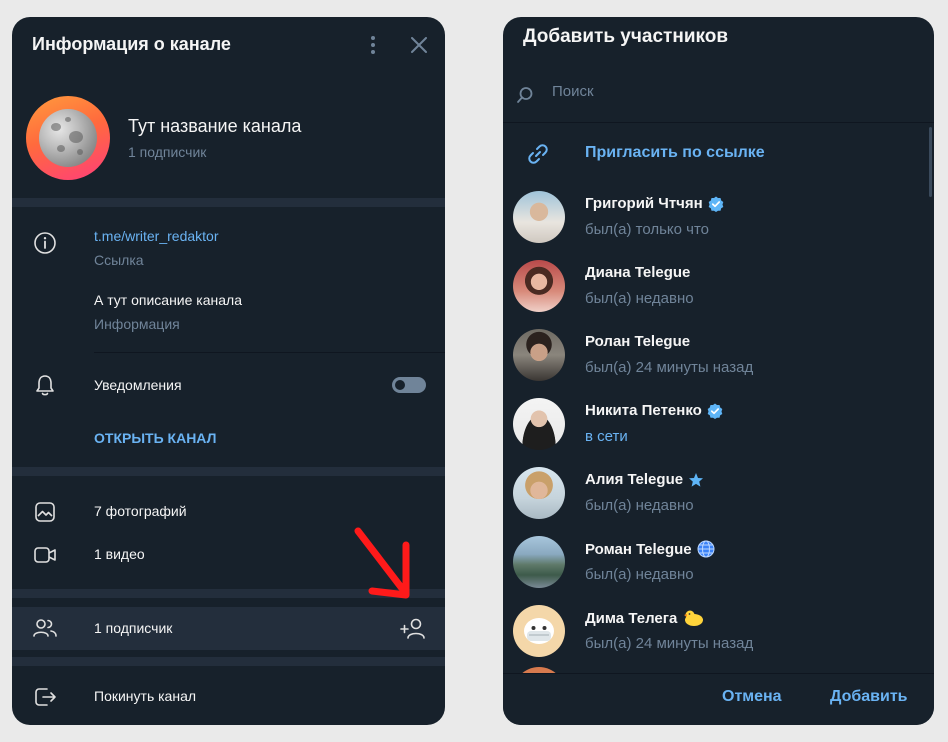 This screenshot has width=948, height=742. What do you see at coordinates (138, 385) in the screenshot?
I see `notifications-label: Уведомления` at bounding box center [138, 385].